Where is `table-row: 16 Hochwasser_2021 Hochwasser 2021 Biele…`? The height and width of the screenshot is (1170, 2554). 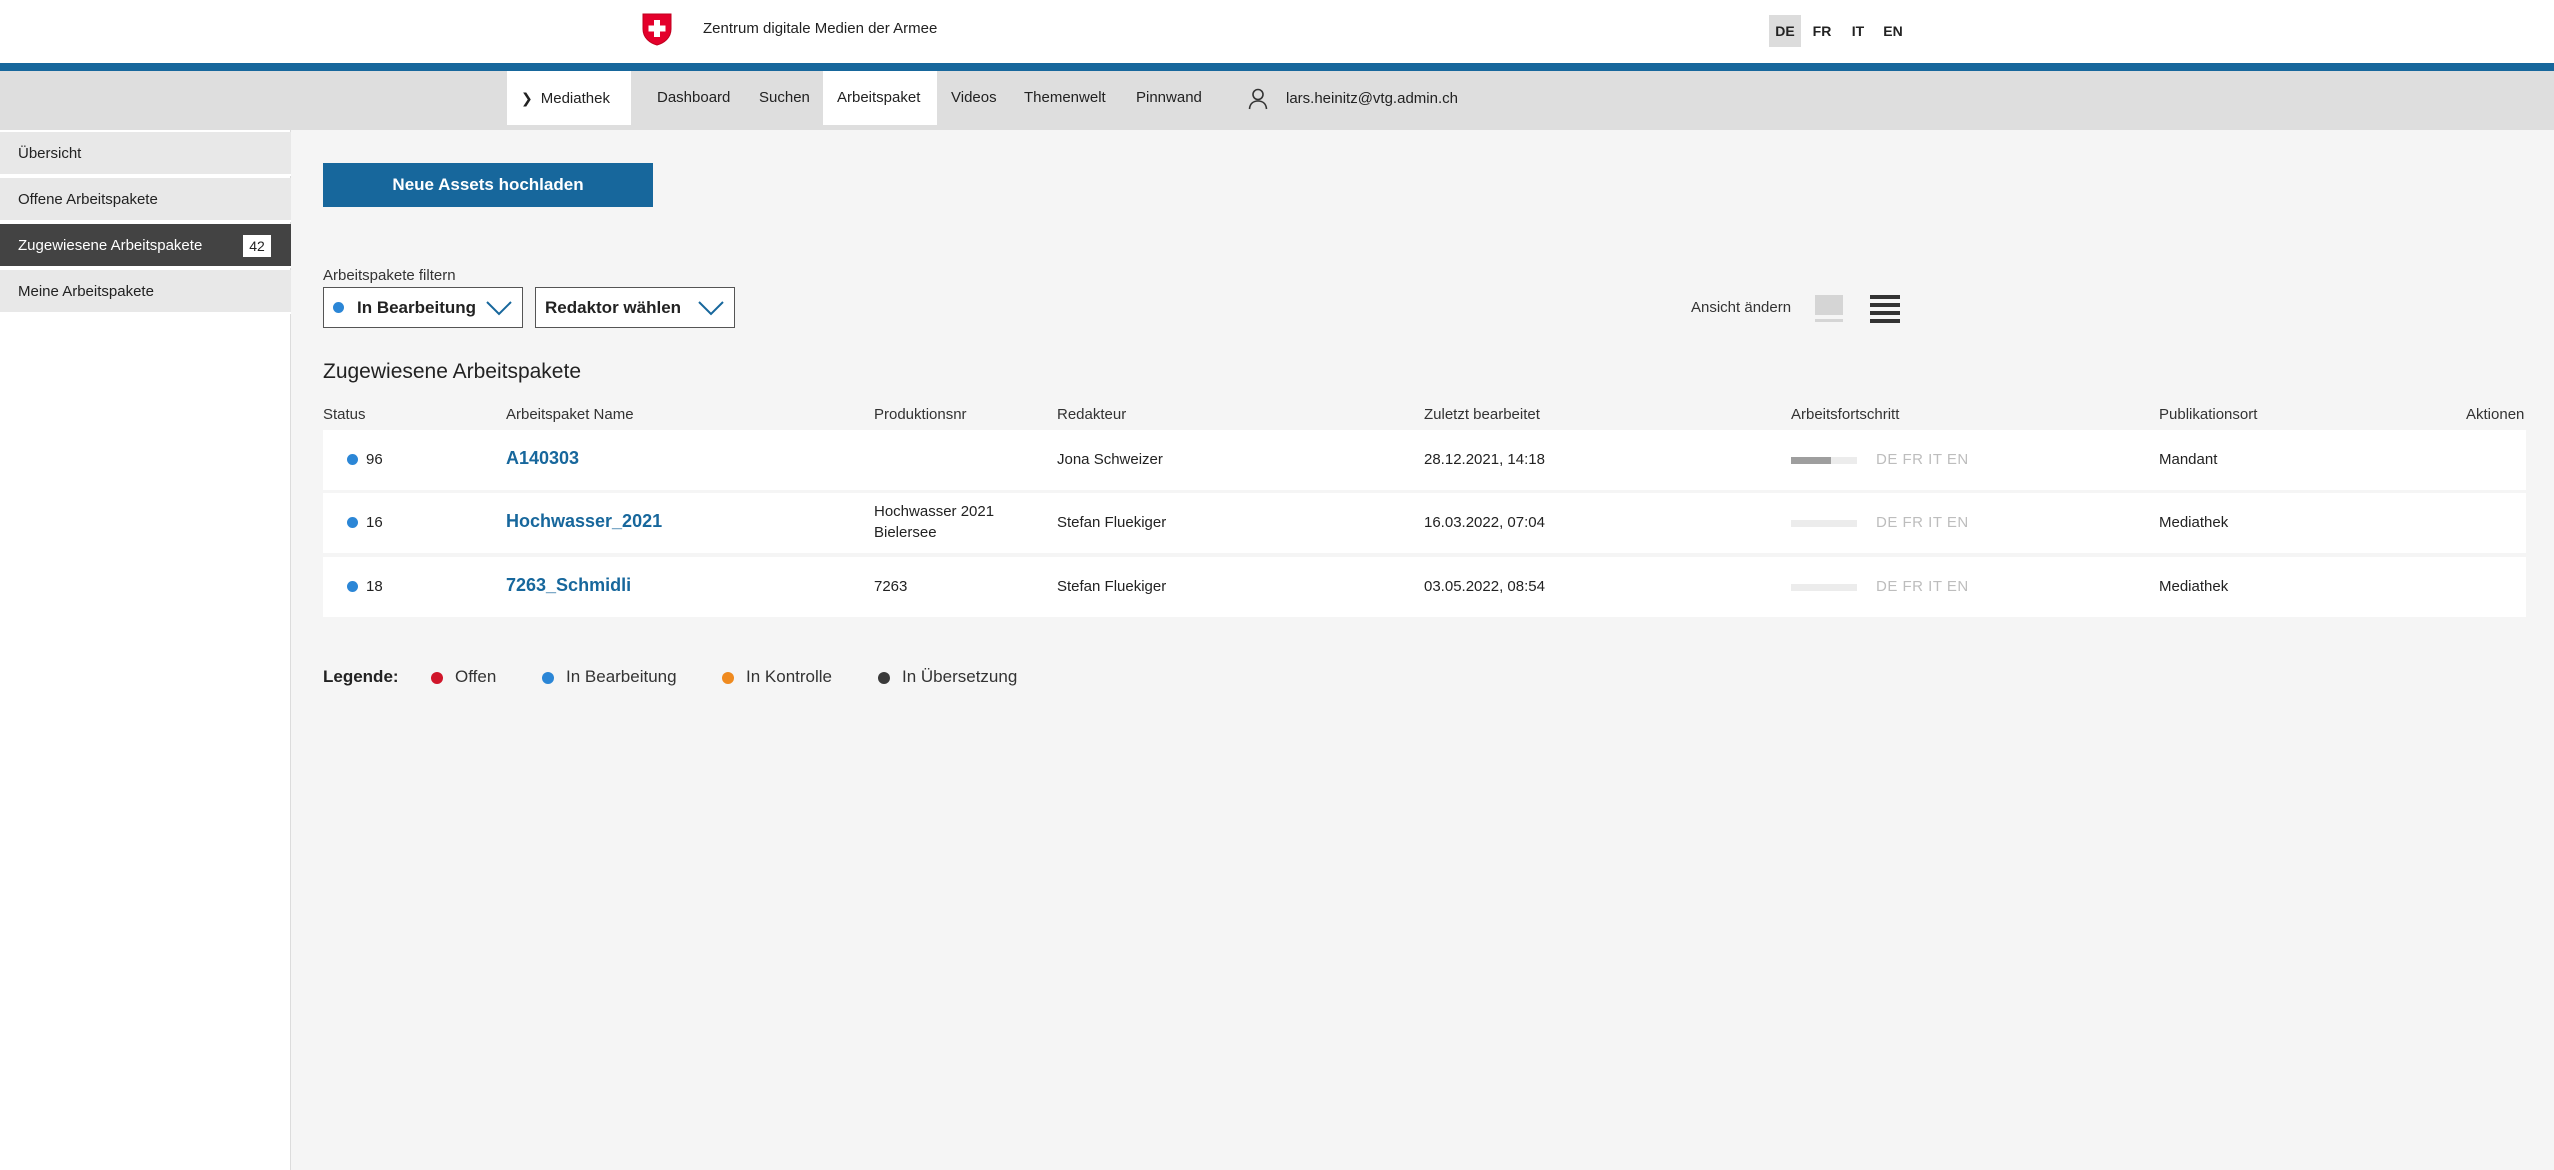 table-row: 16 Hochwasser_2021 Hochwasser 2021 Biele… is located at coordinates (1424, 523).